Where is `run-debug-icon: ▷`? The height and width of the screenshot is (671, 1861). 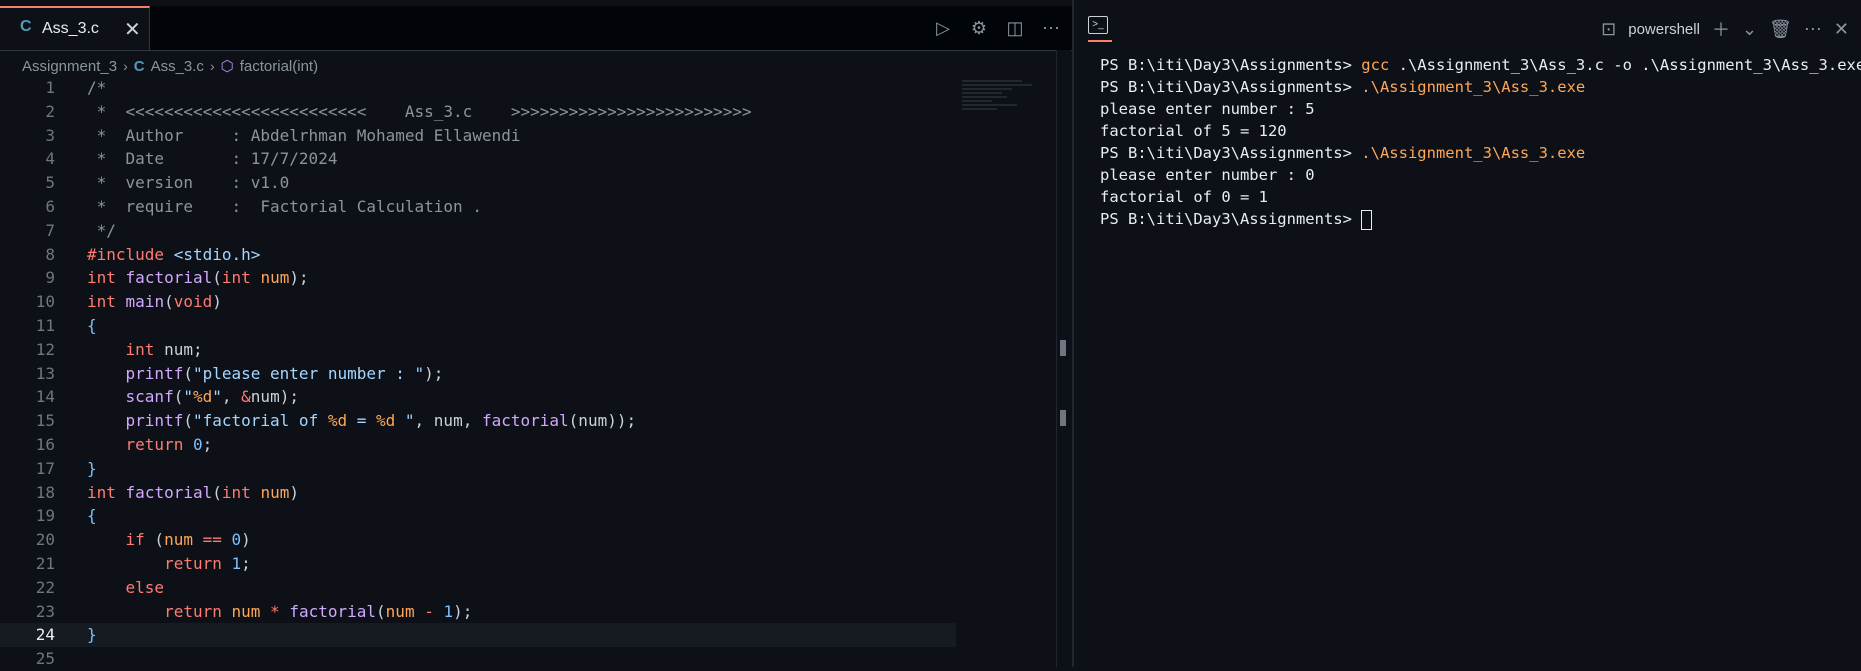 run-debug-icon: ▷ is located at coordinates (943, 28).